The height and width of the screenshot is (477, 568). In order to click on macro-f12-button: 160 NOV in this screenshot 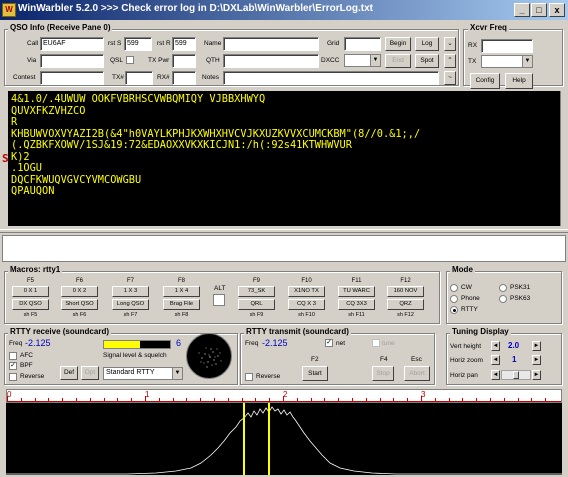, I will do `click(405, 291)`.